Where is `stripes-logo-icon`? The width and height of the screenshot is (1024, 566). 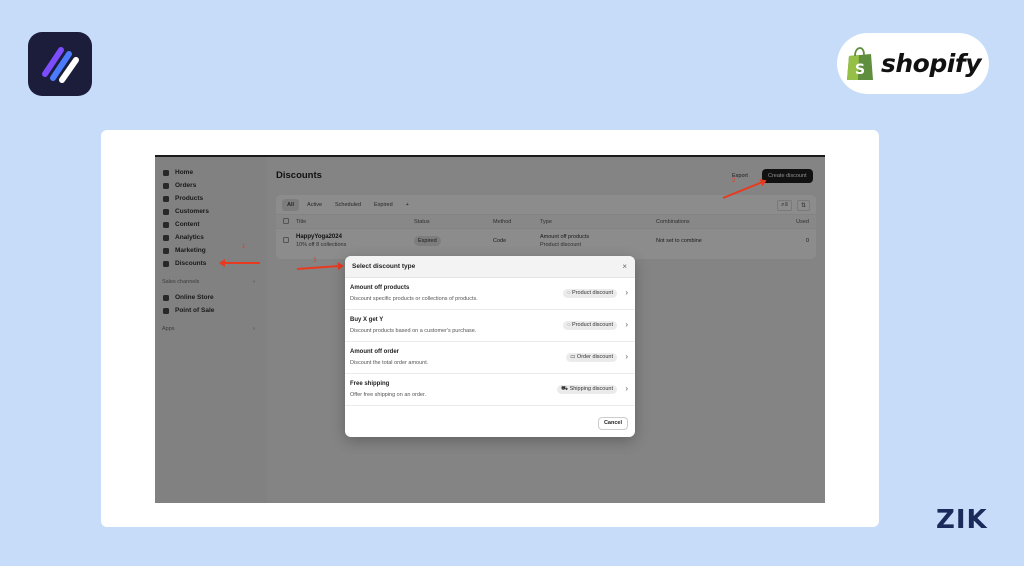 stripes-logo-icon is located at coordinates (60, 65).